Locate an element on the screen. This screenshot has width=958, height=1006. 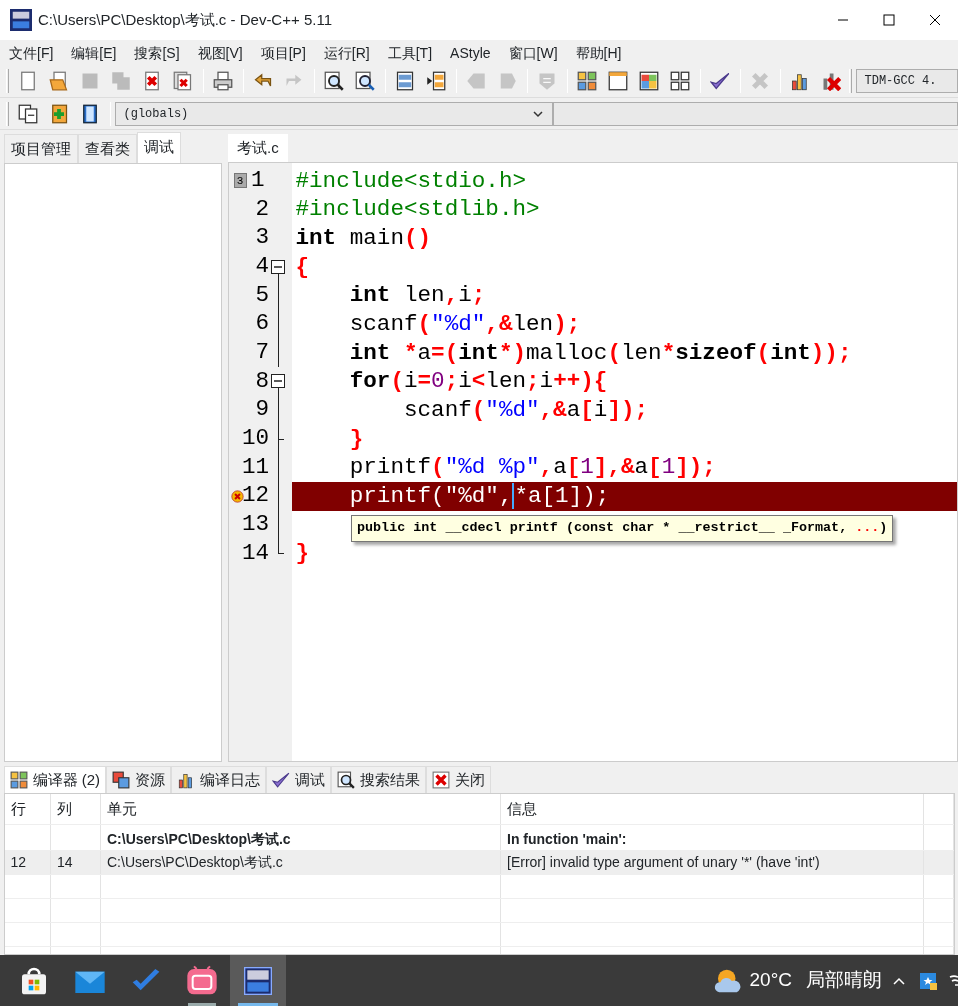
panel-tab: 搜索结果 is located at coordinates (378, 779).